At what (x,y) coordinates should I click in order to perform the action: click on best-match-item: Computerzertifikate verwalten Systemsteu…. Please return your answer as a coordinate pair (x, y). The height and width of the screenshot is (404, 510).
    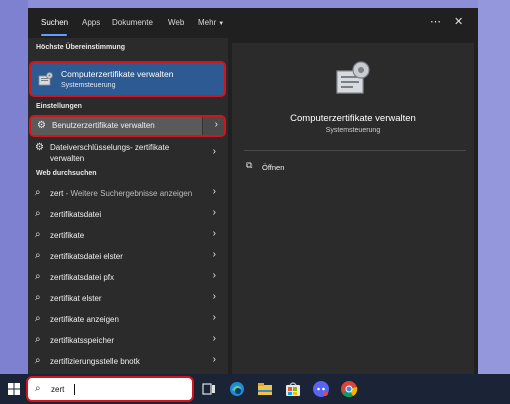
    Looking at the image, I should click on (127, 79).